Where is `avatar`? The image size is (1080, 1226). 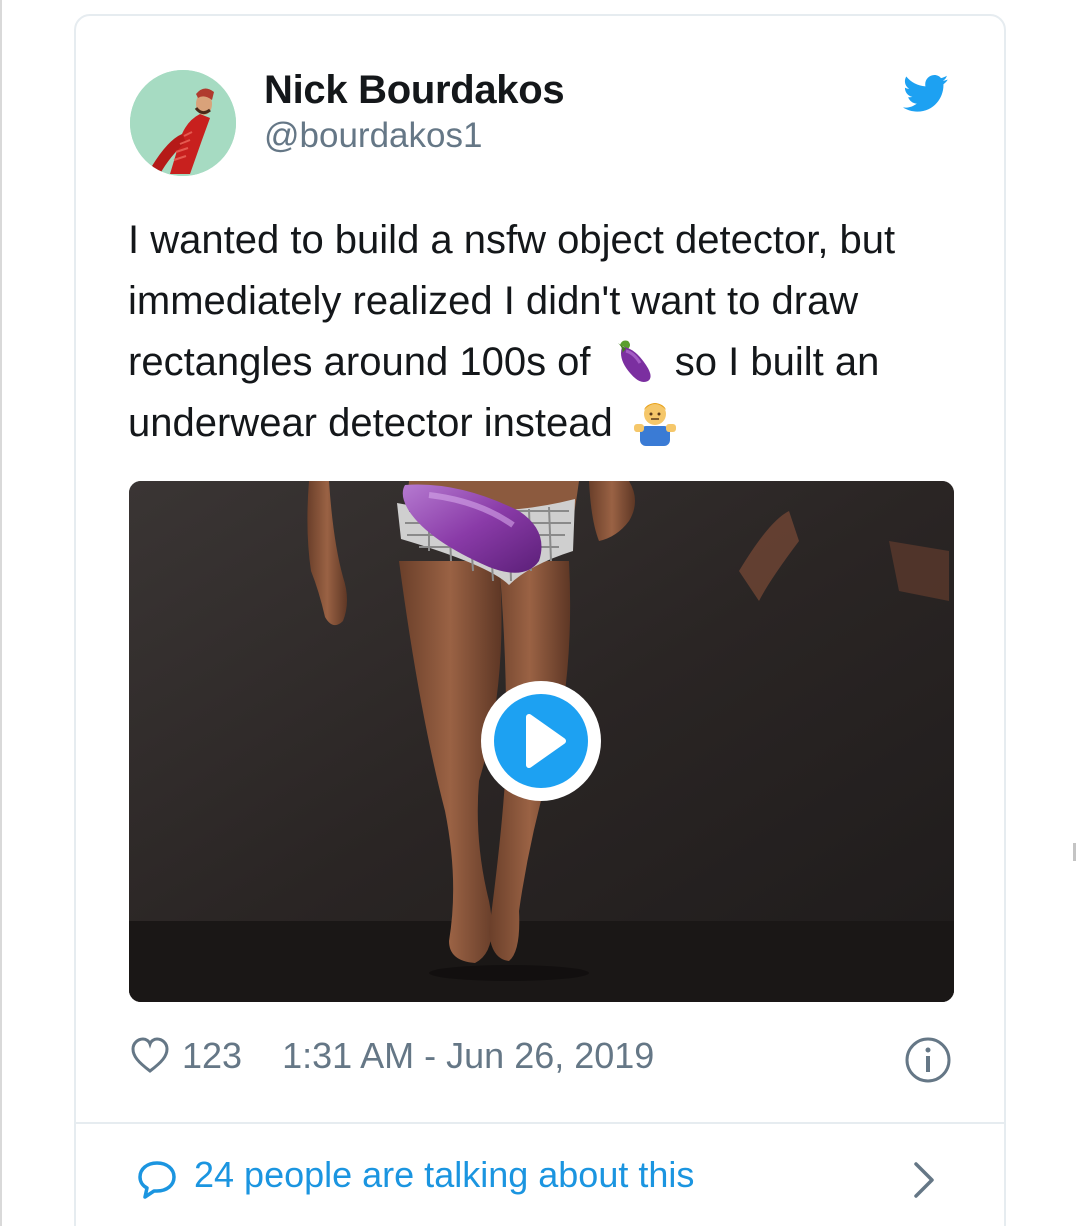 avatar is located at coordinates (183, 123).